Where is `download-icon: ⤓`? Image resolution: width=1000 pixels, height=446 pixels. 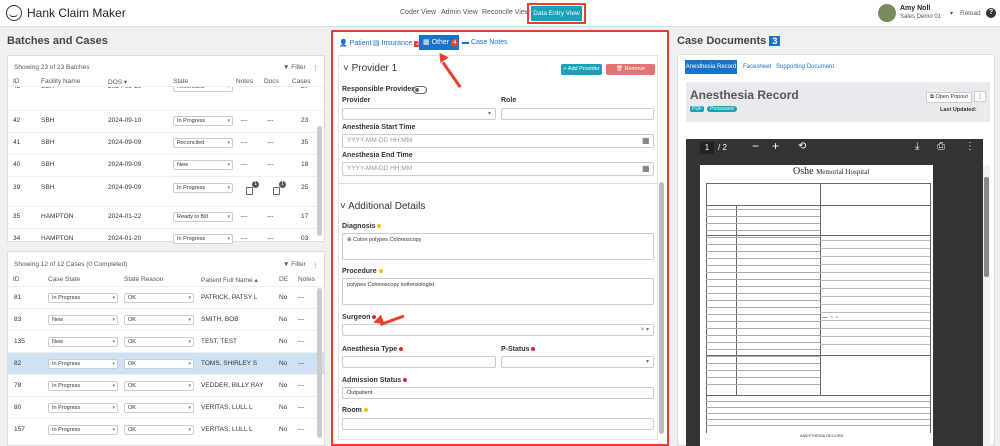 download-icon: ⤓ is located at coordinates (917, 146).